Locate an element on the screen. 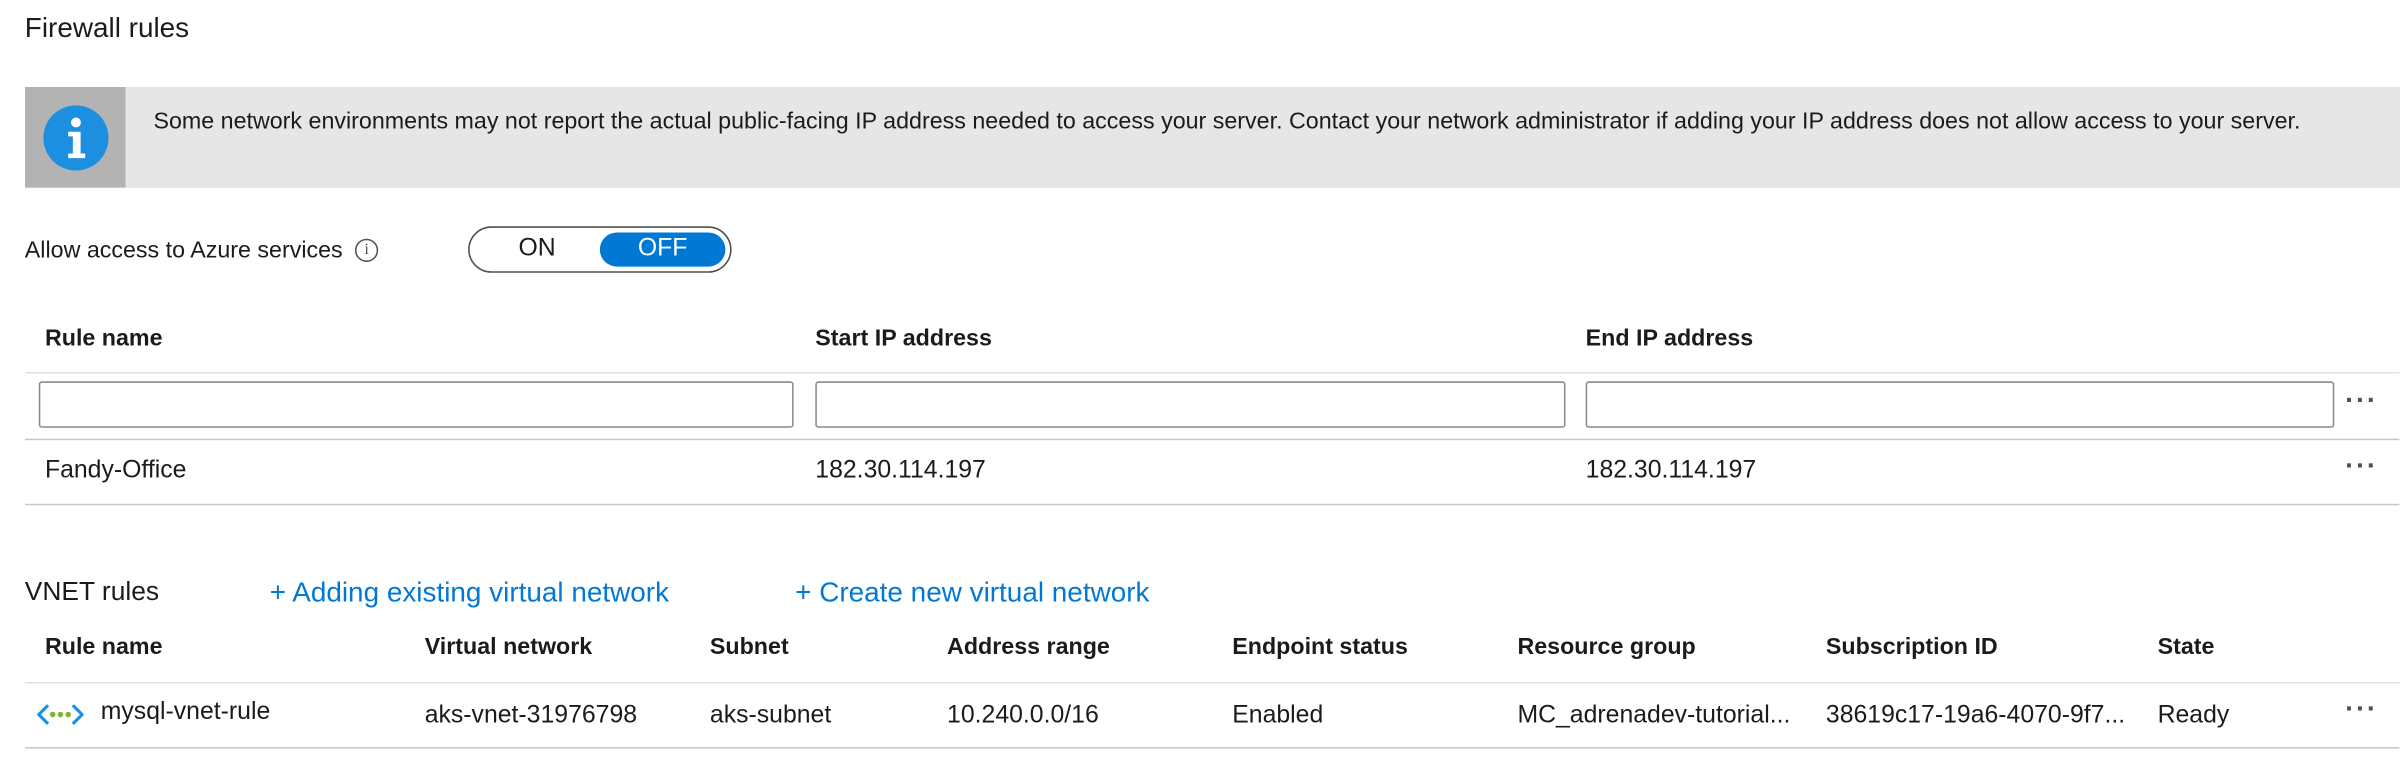 The height and width of the screenshot is (770, 2408). virtual-network-icon is located at coordinates (60, 714).